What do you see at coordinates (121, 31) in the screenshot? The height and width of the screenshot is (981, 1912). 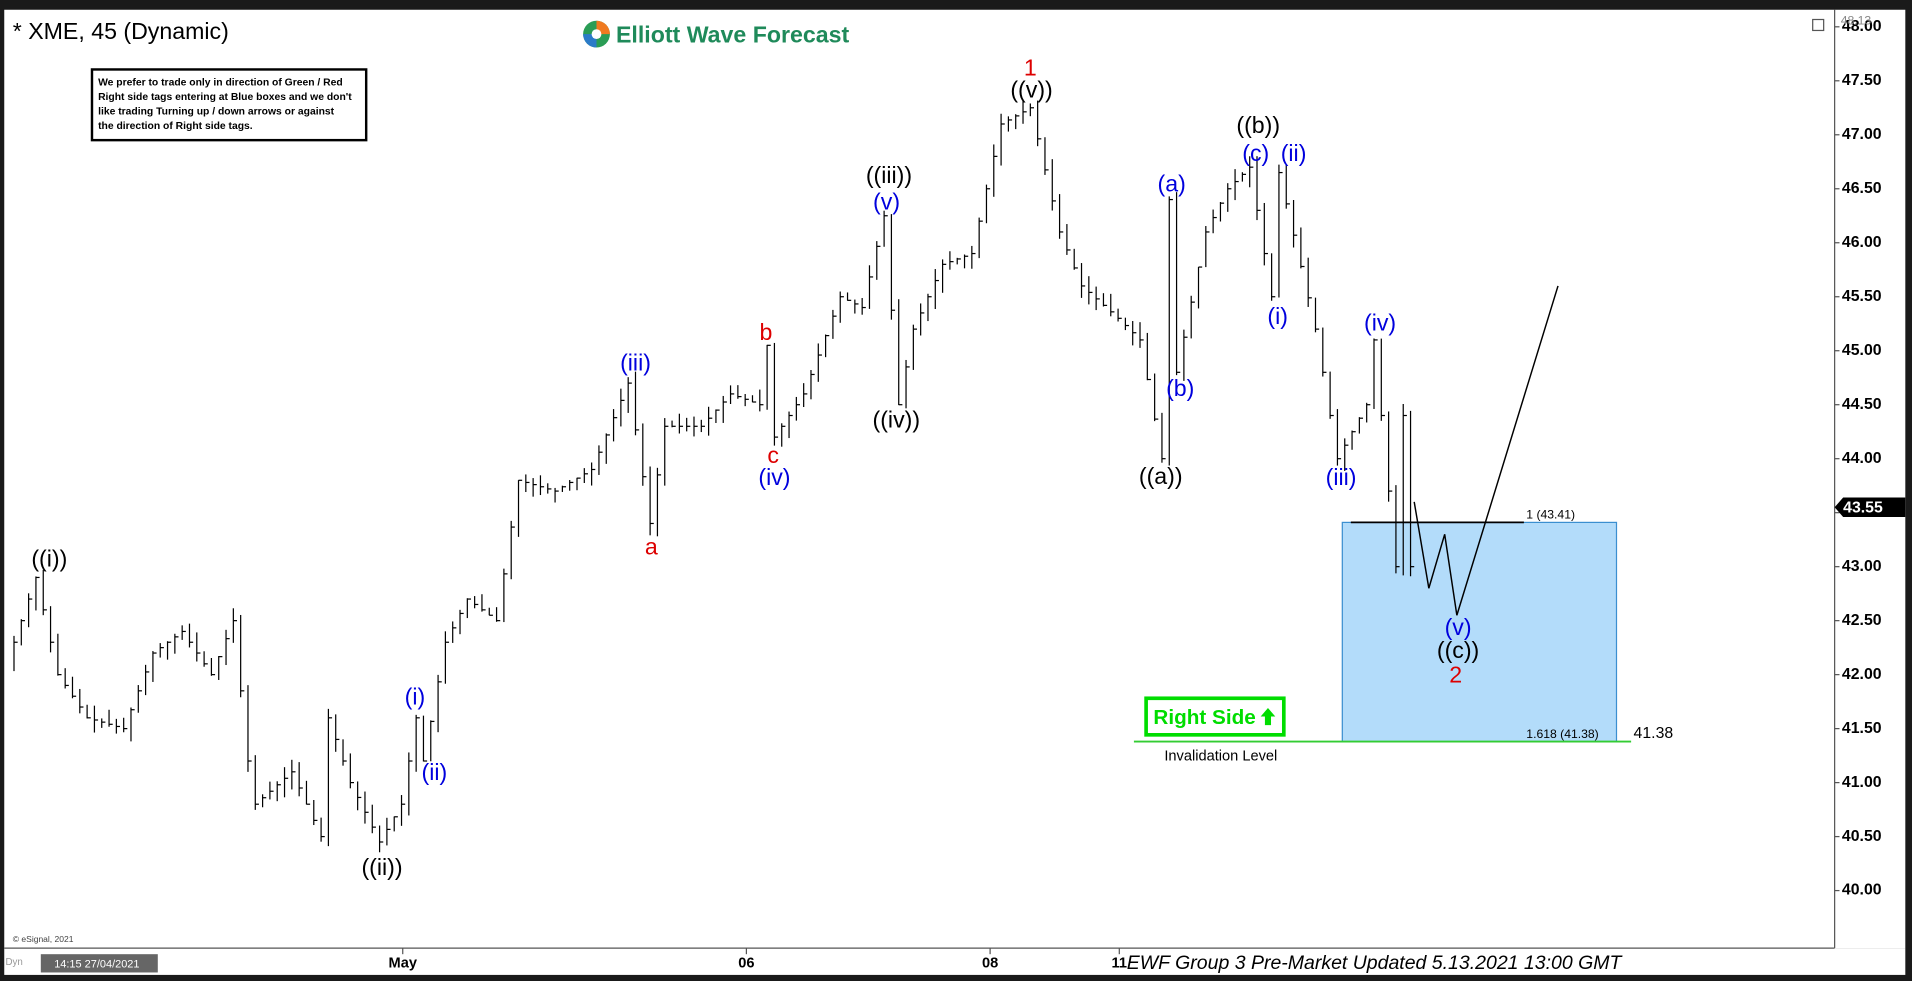 I see `chart-title: * XME, 45 (Dynamic)` at bounding box center [121, 31].